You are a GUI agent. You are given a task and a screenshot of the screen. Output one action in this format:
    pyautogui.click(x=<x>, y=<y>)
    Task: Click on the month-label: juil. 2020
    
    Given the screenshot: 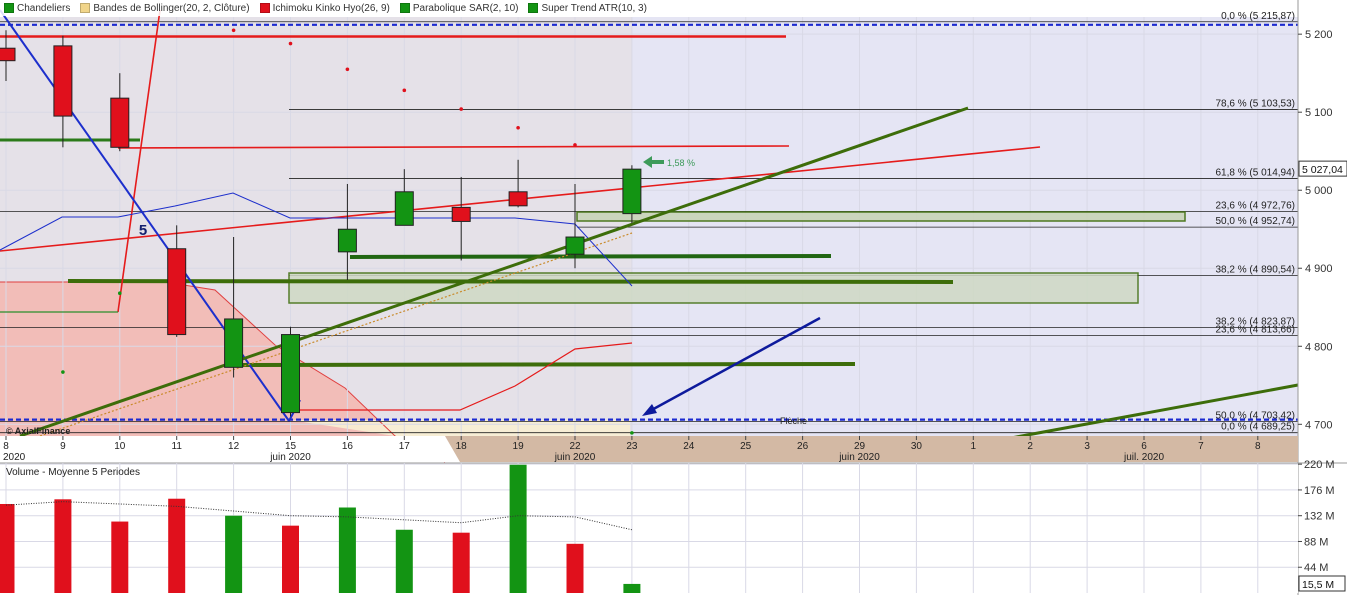 What is the action you would take?
    pyautogui.click(x=1143, y=457)
    